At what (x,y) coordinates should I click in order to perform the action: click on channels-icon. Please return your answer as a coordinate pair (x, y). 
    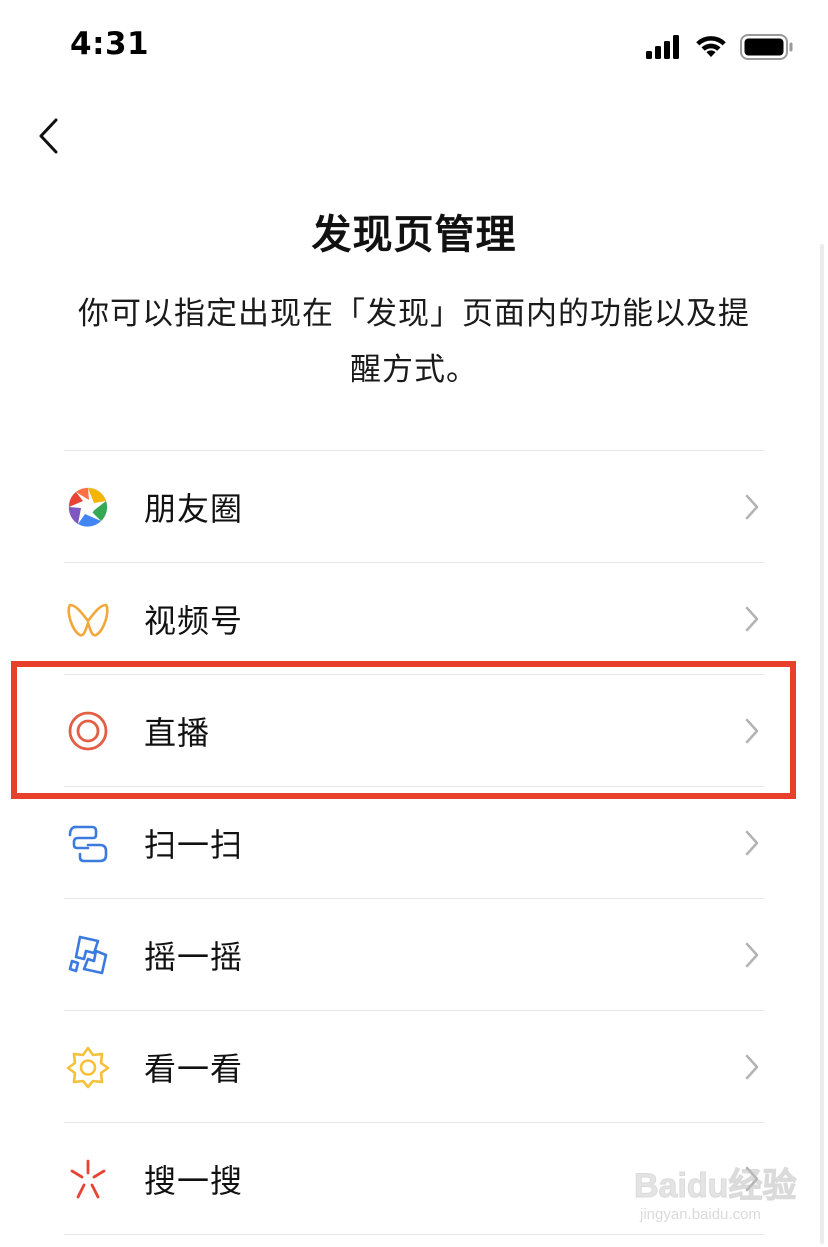
    Looking at the image, I should click on (88, 619).